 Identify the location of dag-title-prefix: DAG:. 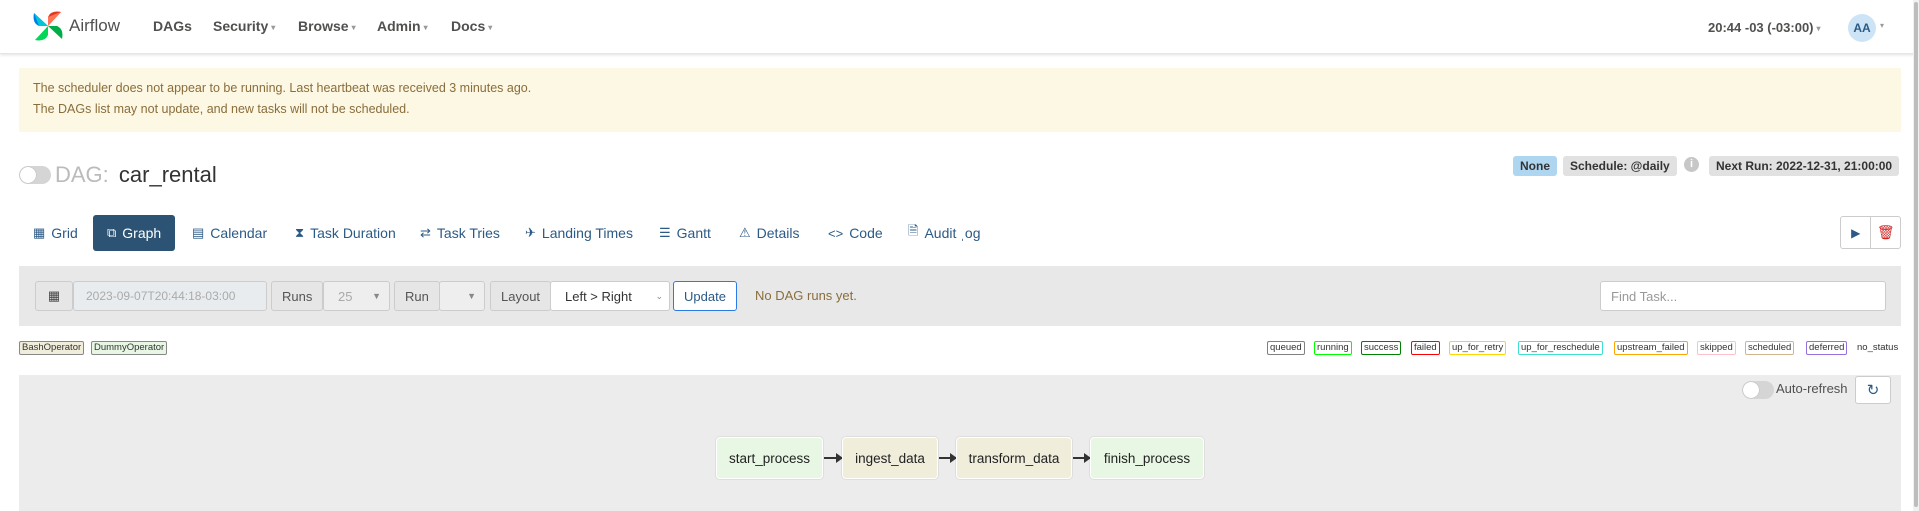
(82, 174).